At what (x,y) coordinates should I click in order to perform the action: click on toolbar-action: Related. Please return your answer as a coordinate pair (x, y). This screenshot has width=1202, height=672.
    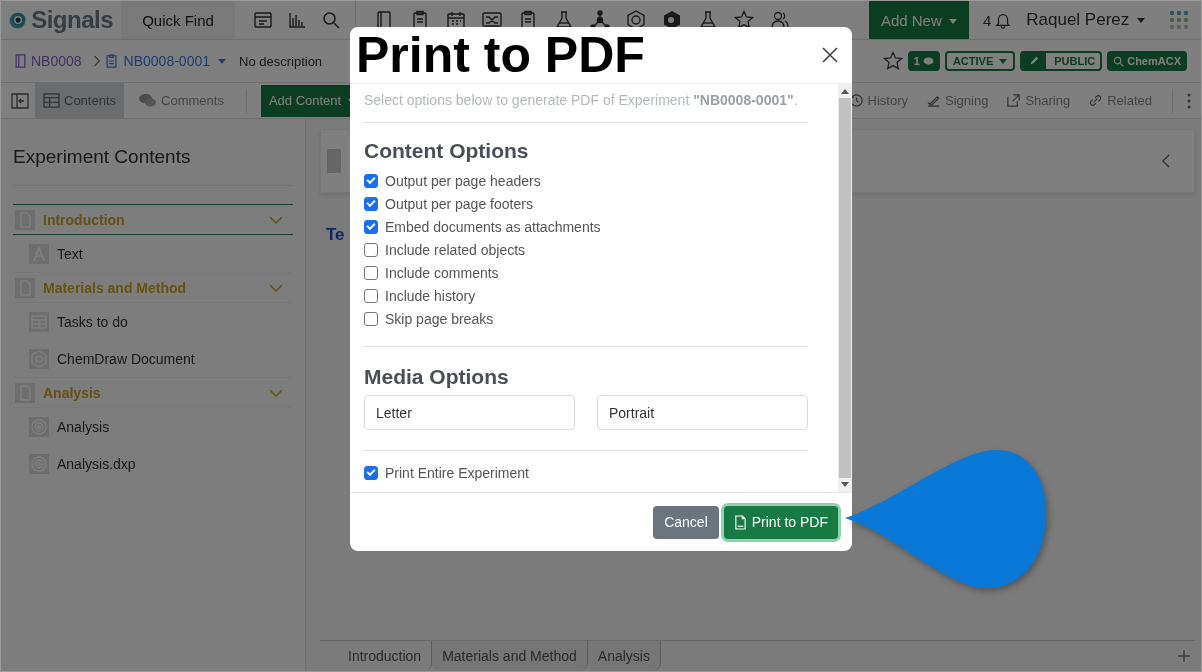
    Looking at the image, I should click on (1120, 100).